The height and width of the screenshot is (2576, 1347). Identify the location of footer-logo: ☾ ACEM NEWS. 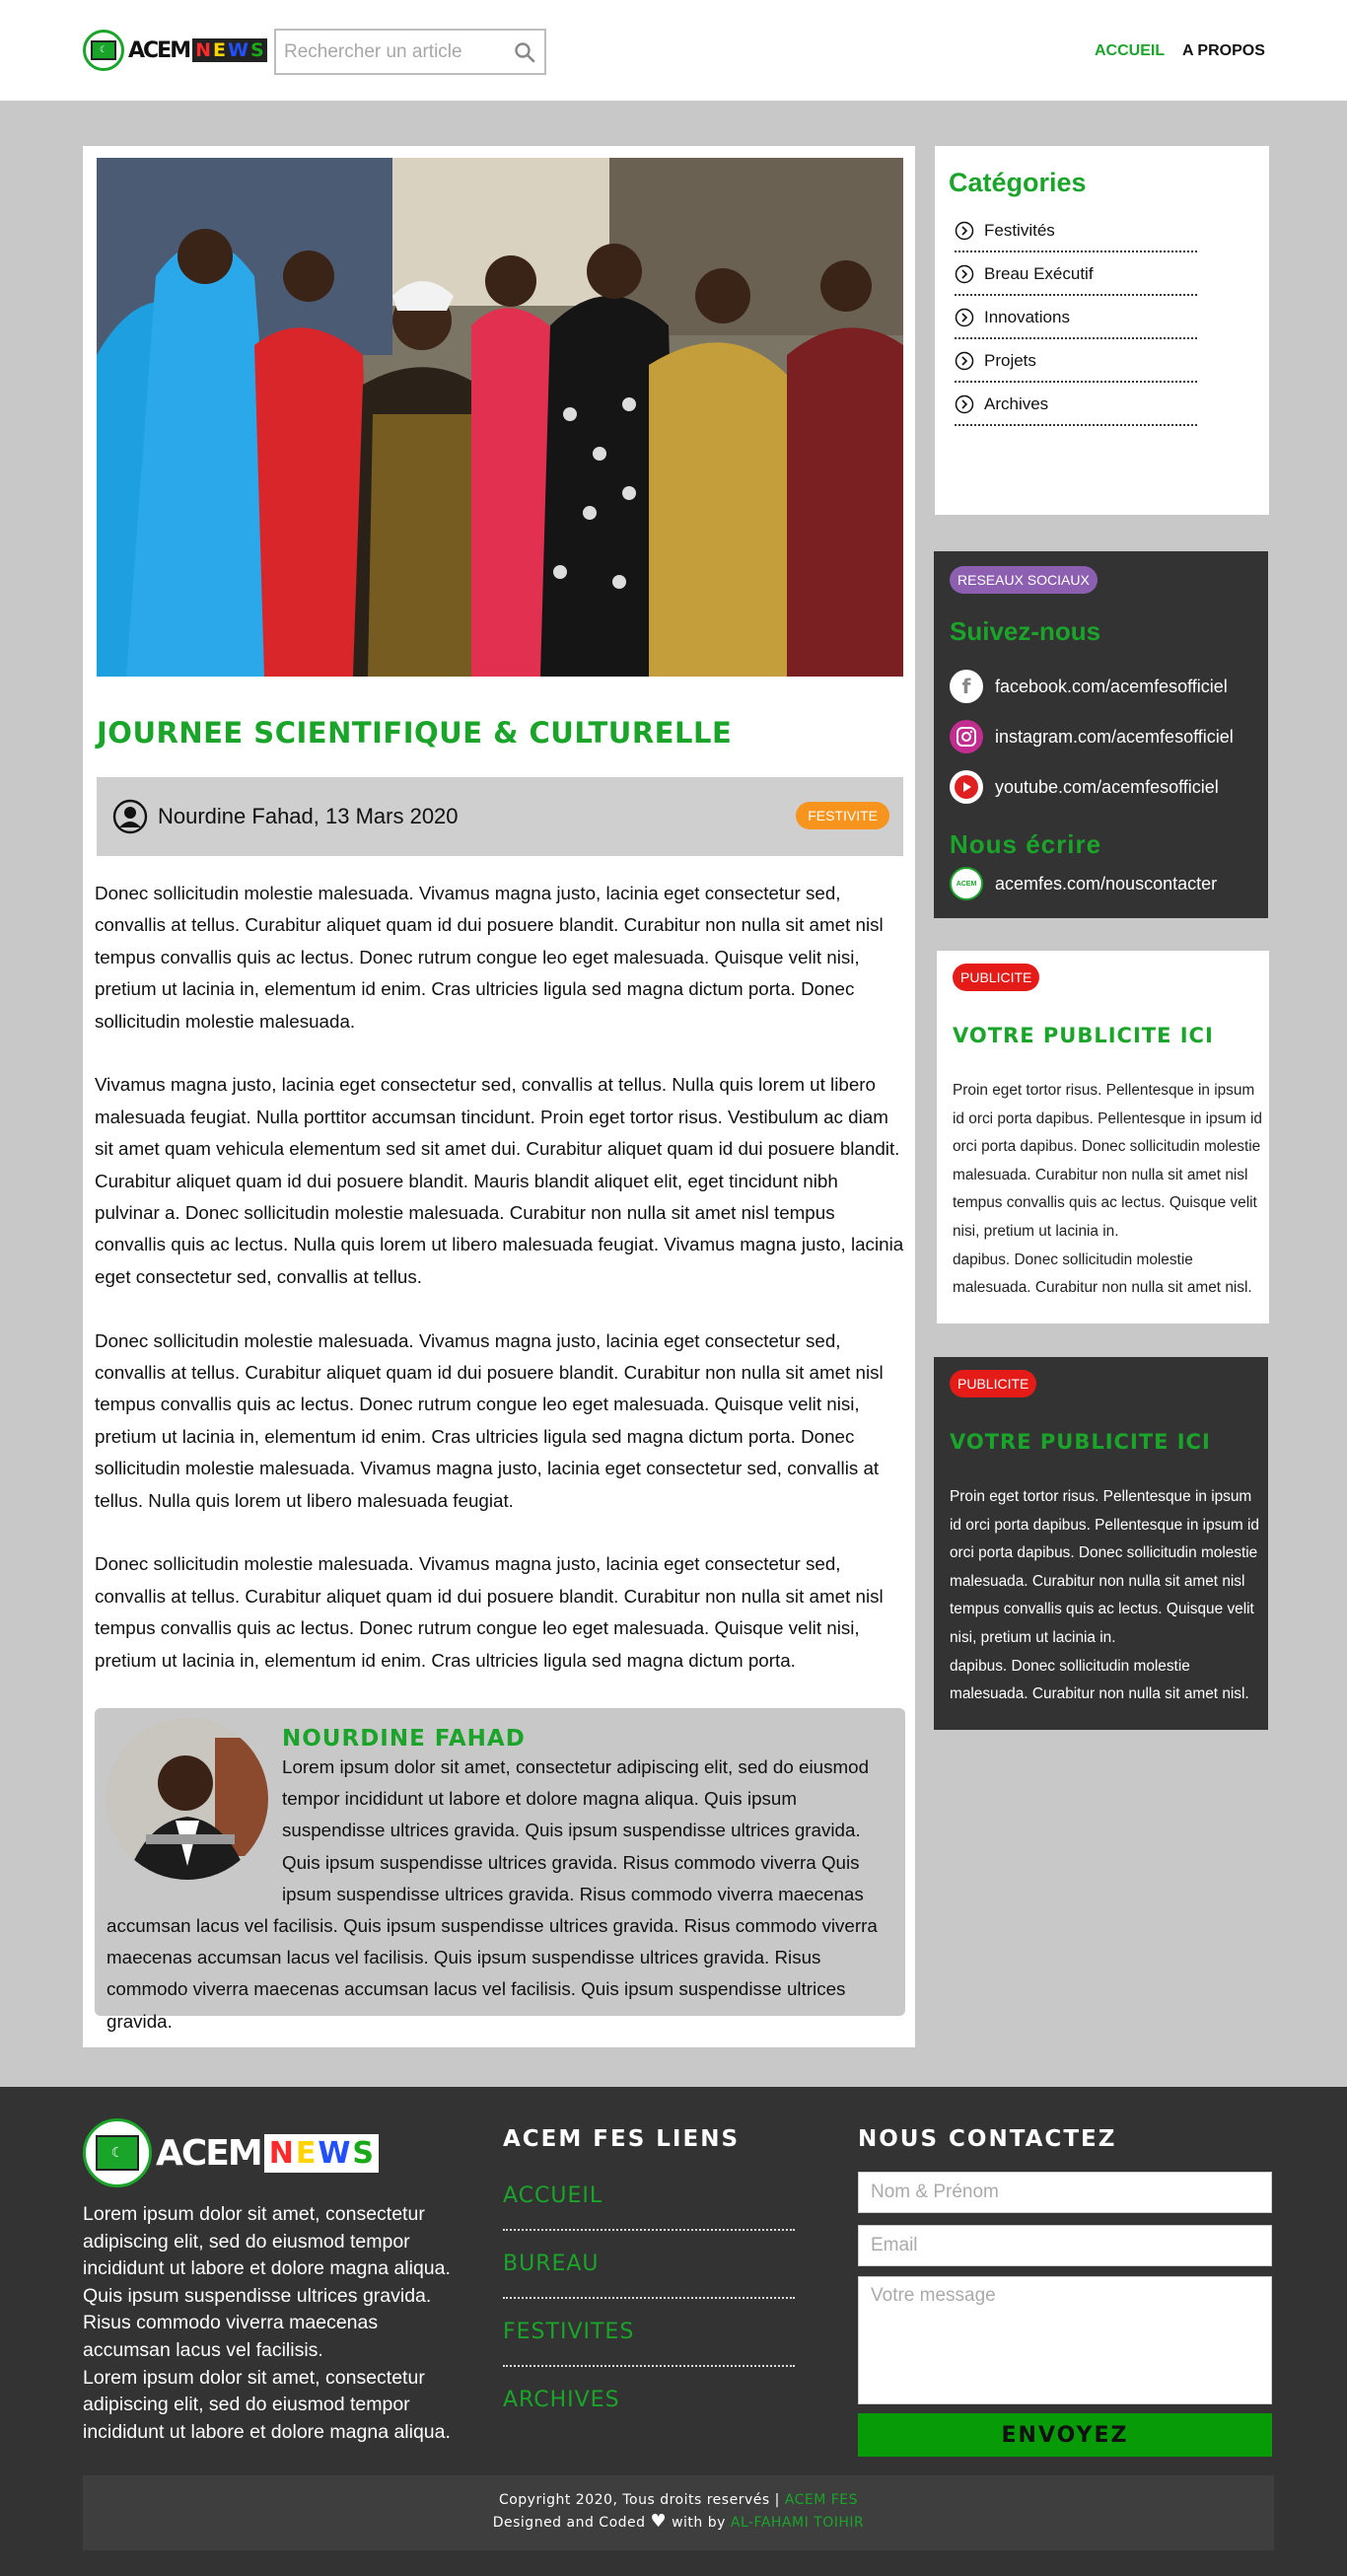
(231, 2152).